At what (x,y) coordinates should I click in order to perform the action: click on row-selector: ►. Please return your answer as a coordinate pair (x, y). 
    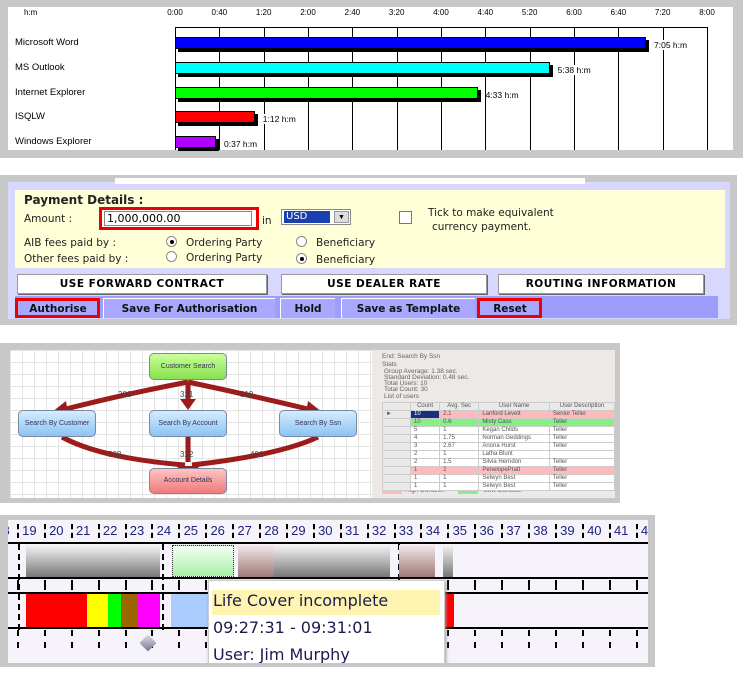
    Looking at the image, I should click on (396, 414).